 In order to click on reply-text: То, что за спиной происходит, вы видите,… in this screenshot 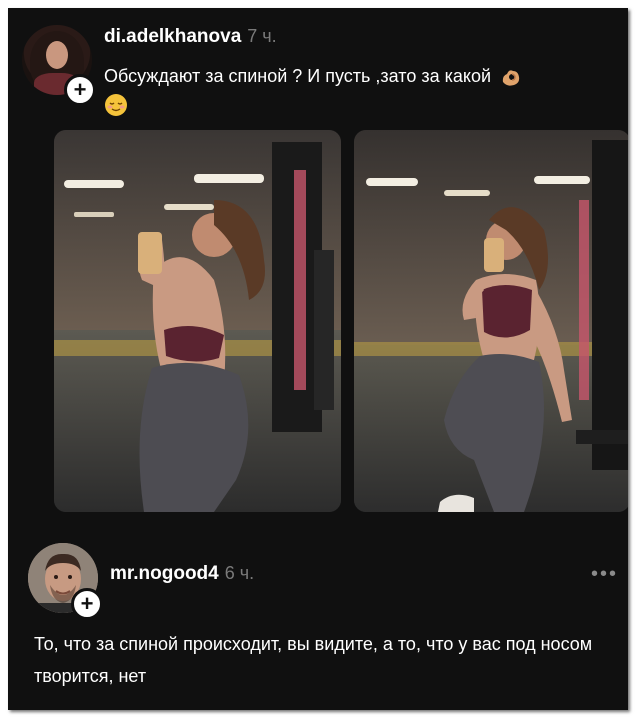, I will do `click(313, 660)`.